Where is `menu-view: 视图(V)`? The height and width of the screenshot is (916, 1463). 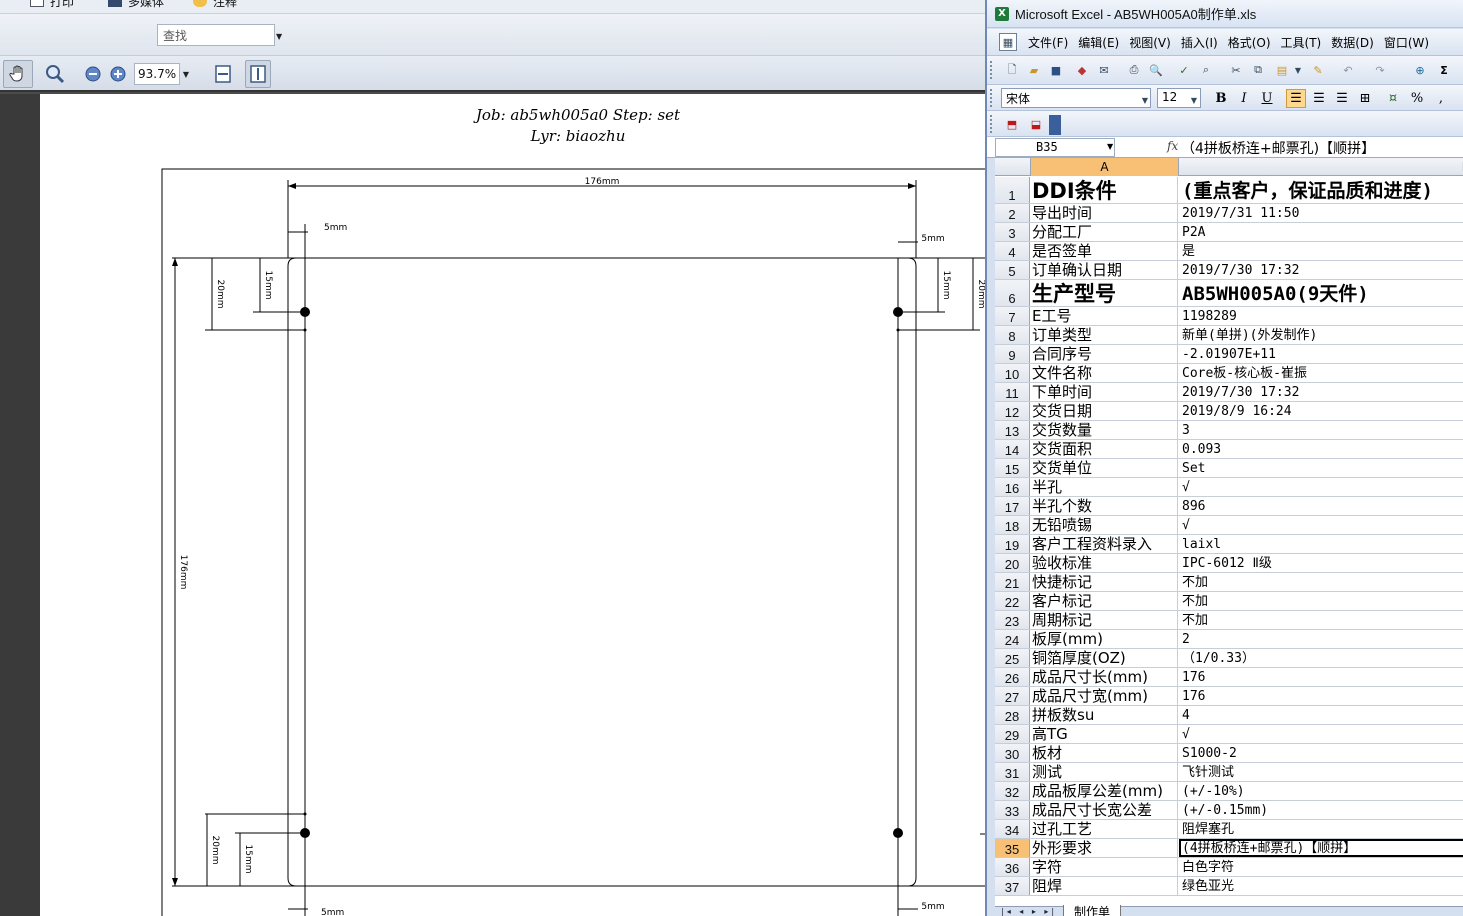 menu-view: 视图(V) is located at coordinates (1150, 42).